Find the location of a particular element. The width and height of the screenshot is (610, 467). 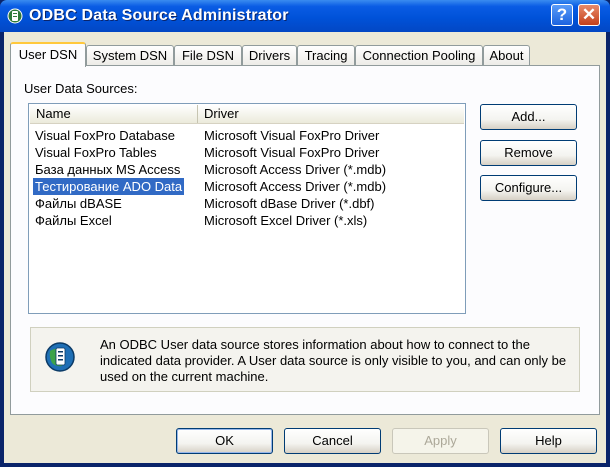

title-close-button: ✕ is located at coordinates (589, 15).